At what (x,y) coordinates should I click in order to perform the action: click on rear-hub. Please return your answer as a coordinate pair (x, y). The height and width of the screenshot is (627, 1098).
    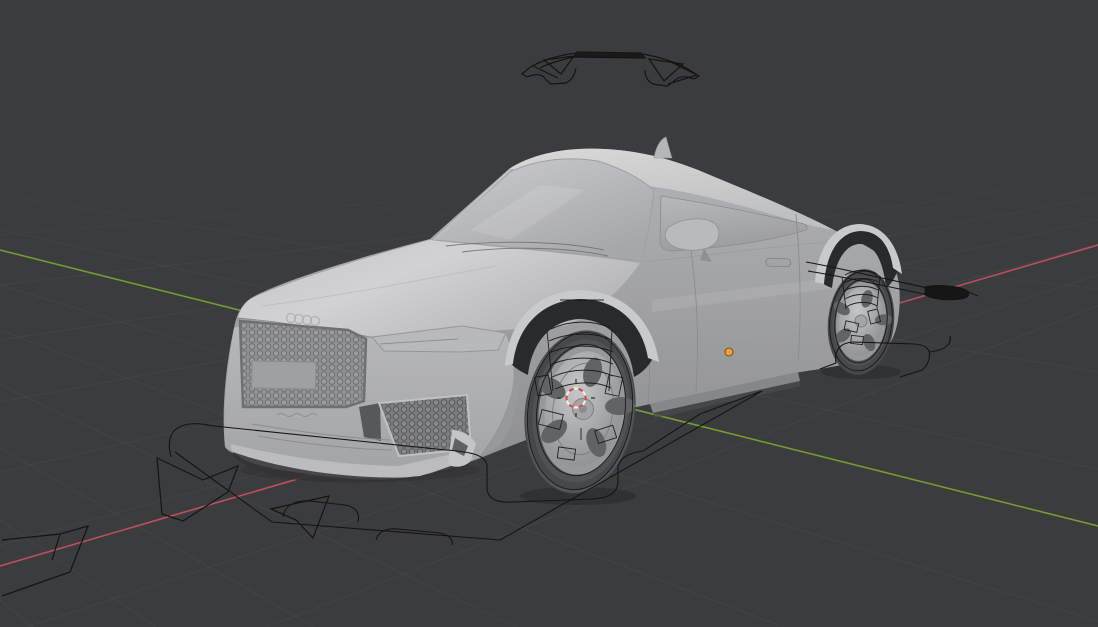
    Looking at the image, I should click on (861, 321).